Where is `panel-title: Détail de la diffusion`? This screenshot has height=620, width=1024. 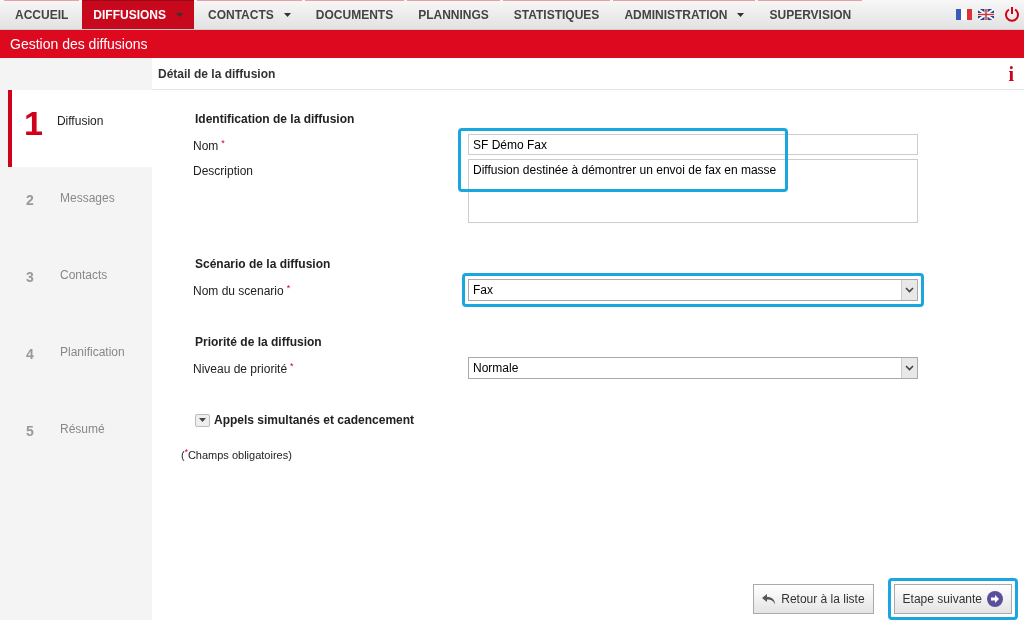
panel-title: Détail de la diffusion is located at coordinates (217, 74).